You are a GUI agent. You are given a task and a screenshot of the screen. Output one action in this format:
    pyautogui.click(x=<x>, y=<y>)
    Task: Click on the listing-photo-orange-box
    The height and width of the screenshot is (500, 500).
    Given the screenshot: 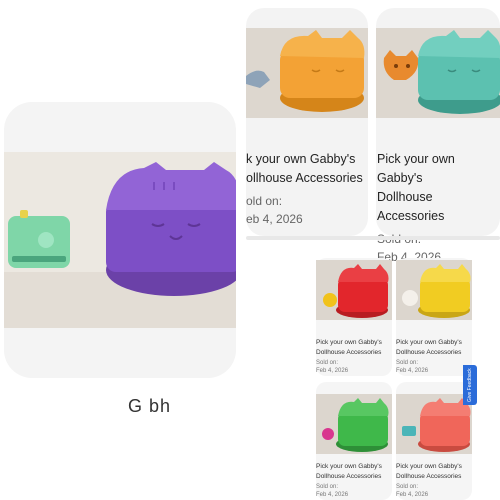 What is the action you would take?
    pyautogui.click(x=307, y=73)
    